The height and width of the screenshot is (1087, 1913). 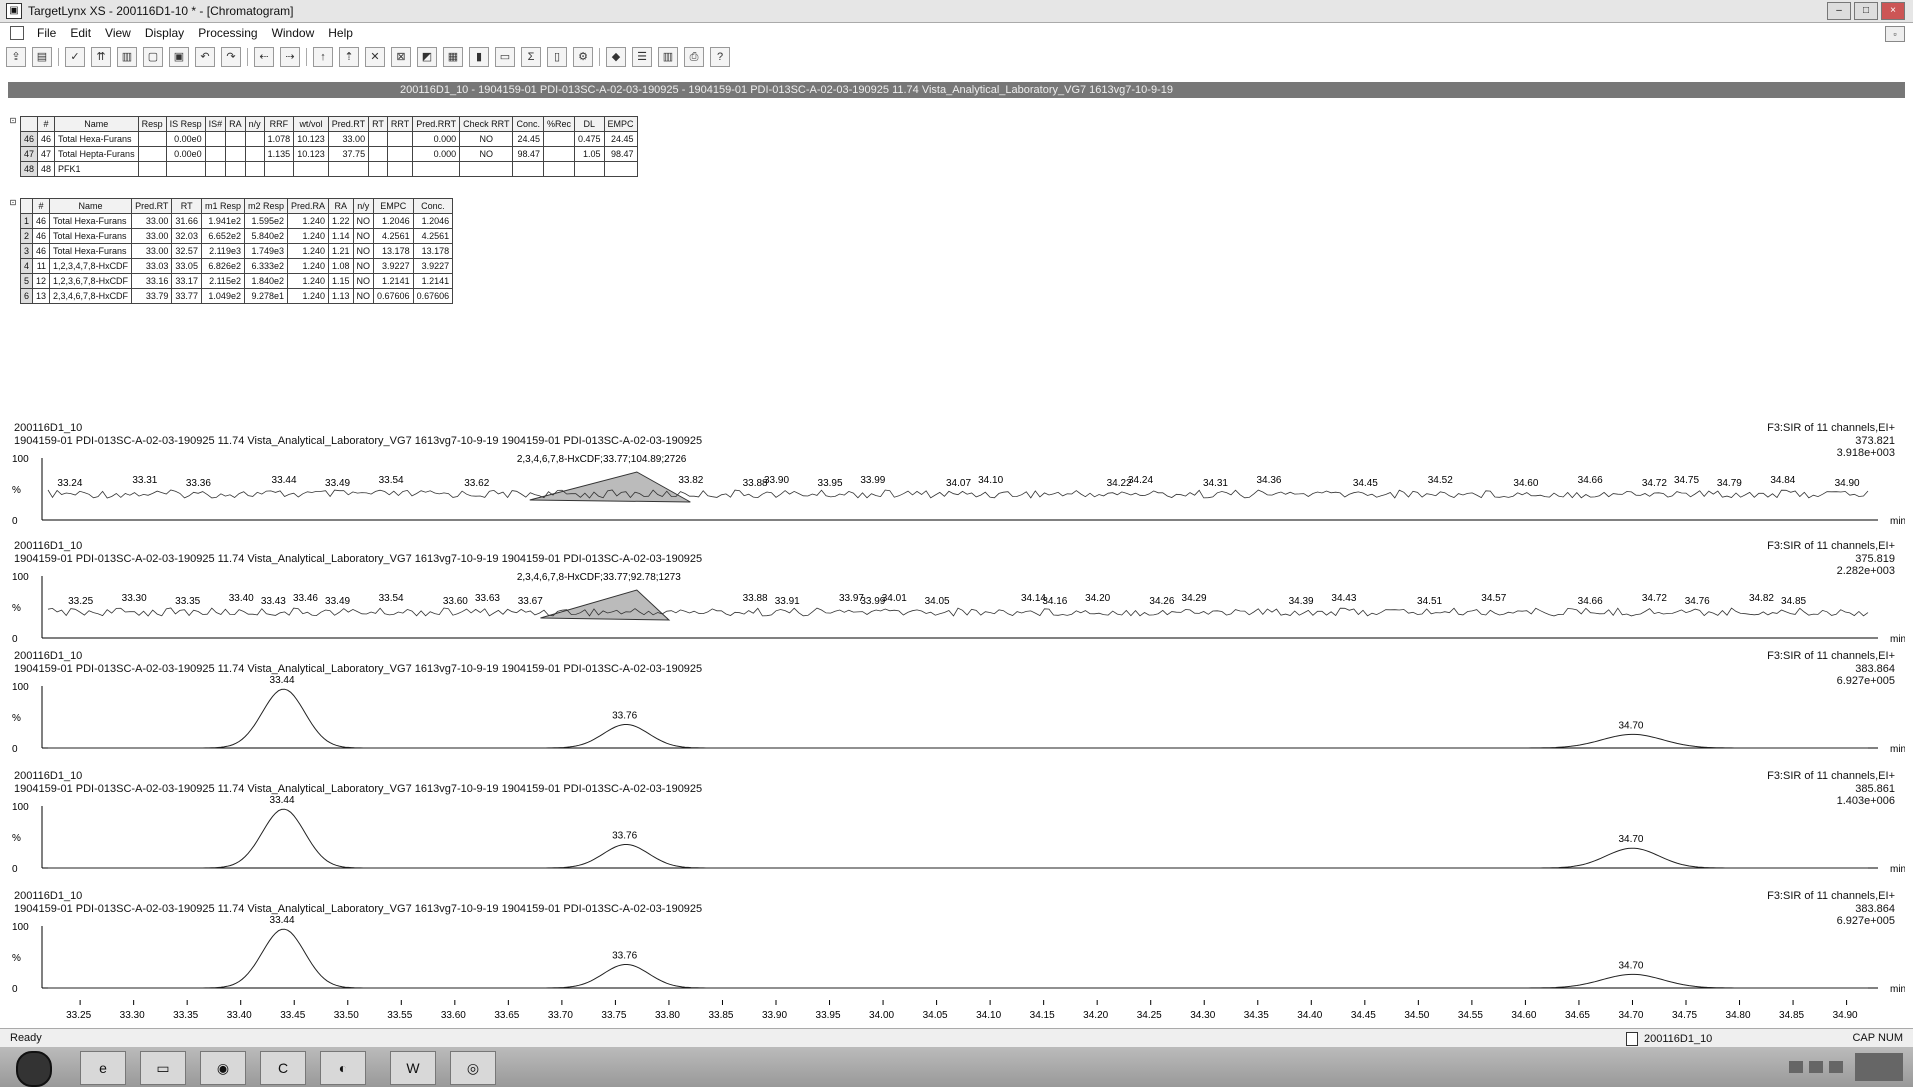 I want to click on delete-icon: ✕, so click(x=375, y=57).